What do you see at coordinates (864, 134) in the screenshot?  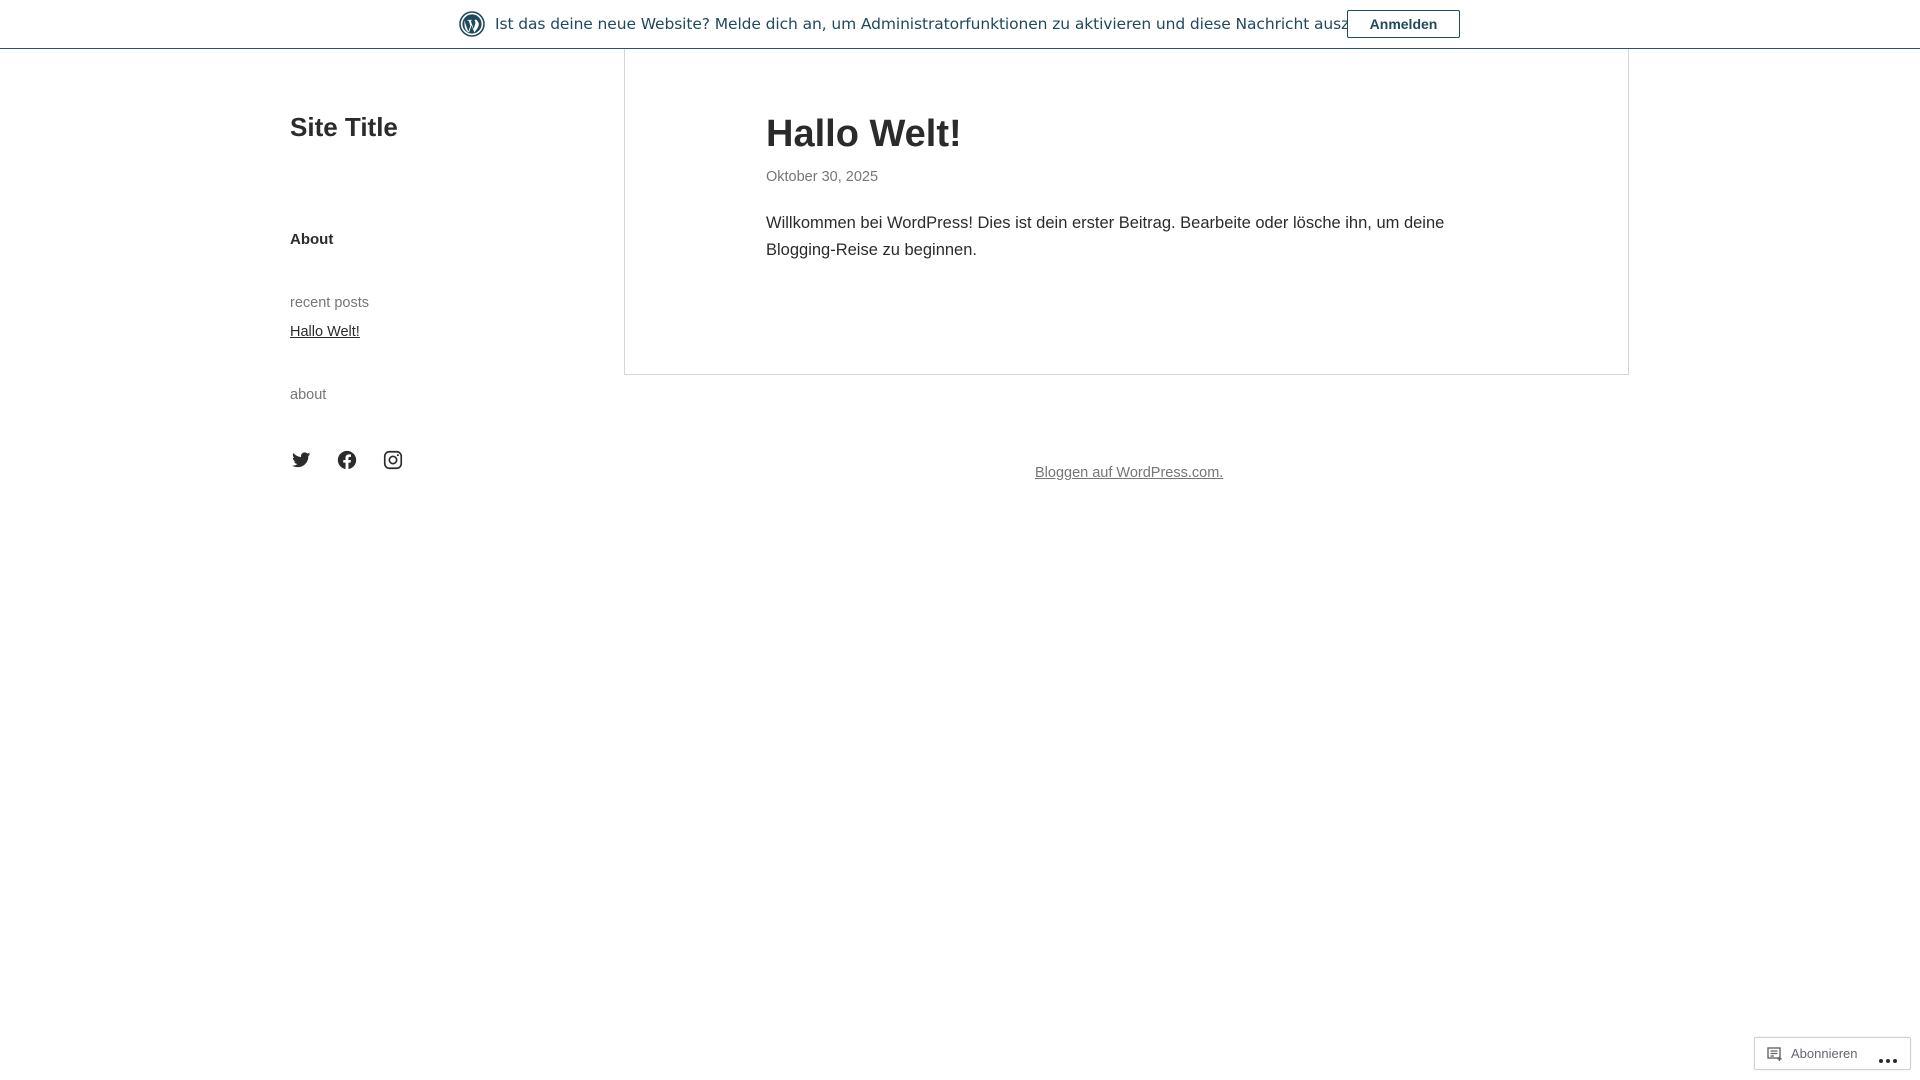 I see `post-title: Hallo Welt!` at bounding box center [864, 134].